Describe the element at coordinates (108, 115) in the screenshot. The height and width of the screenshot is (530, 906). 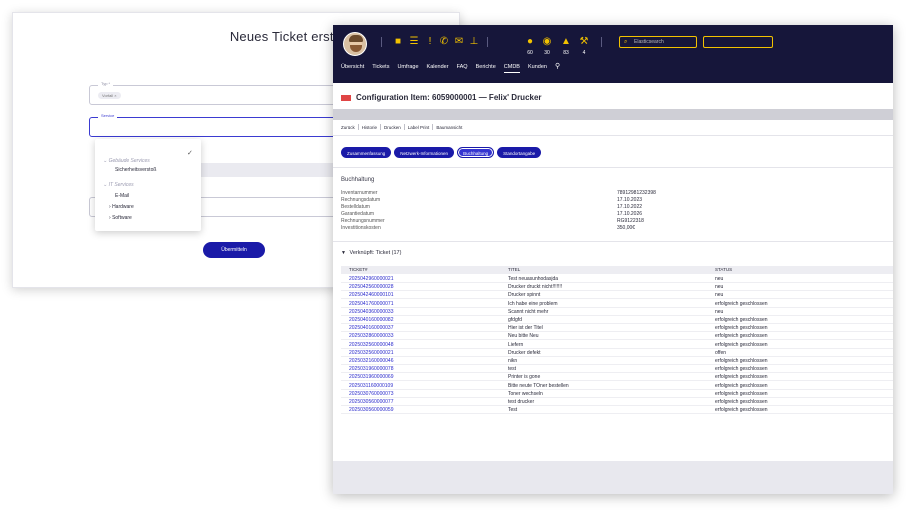
I see `service-label: Service` at that location.